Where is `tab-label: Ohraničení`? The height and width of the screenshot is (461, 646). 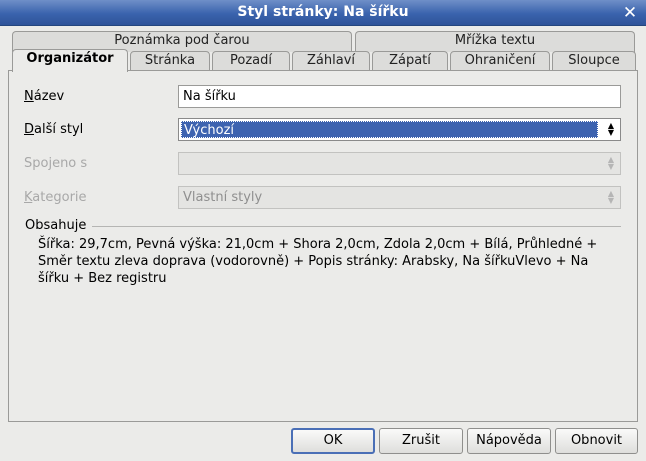 tab-label: Ohraničení is located at coordinates (500, 60).